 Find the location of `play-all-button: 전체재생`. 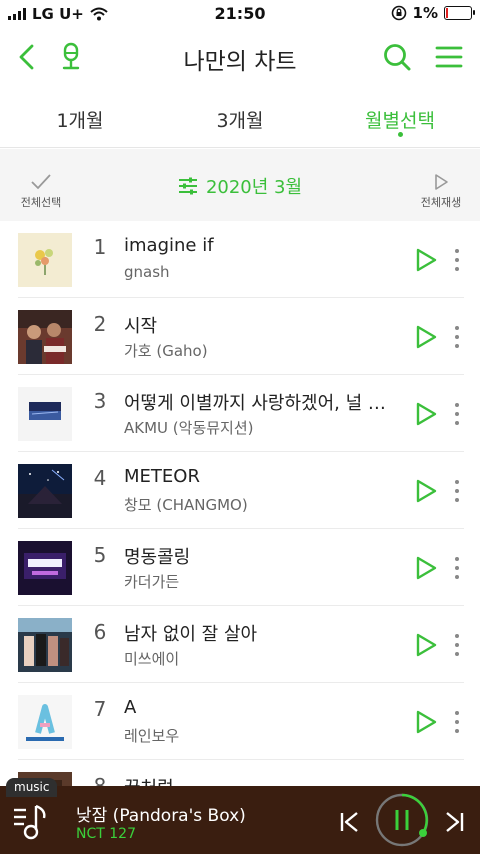

play-all-button: 전체재생 is located at coordinates (441, 191).